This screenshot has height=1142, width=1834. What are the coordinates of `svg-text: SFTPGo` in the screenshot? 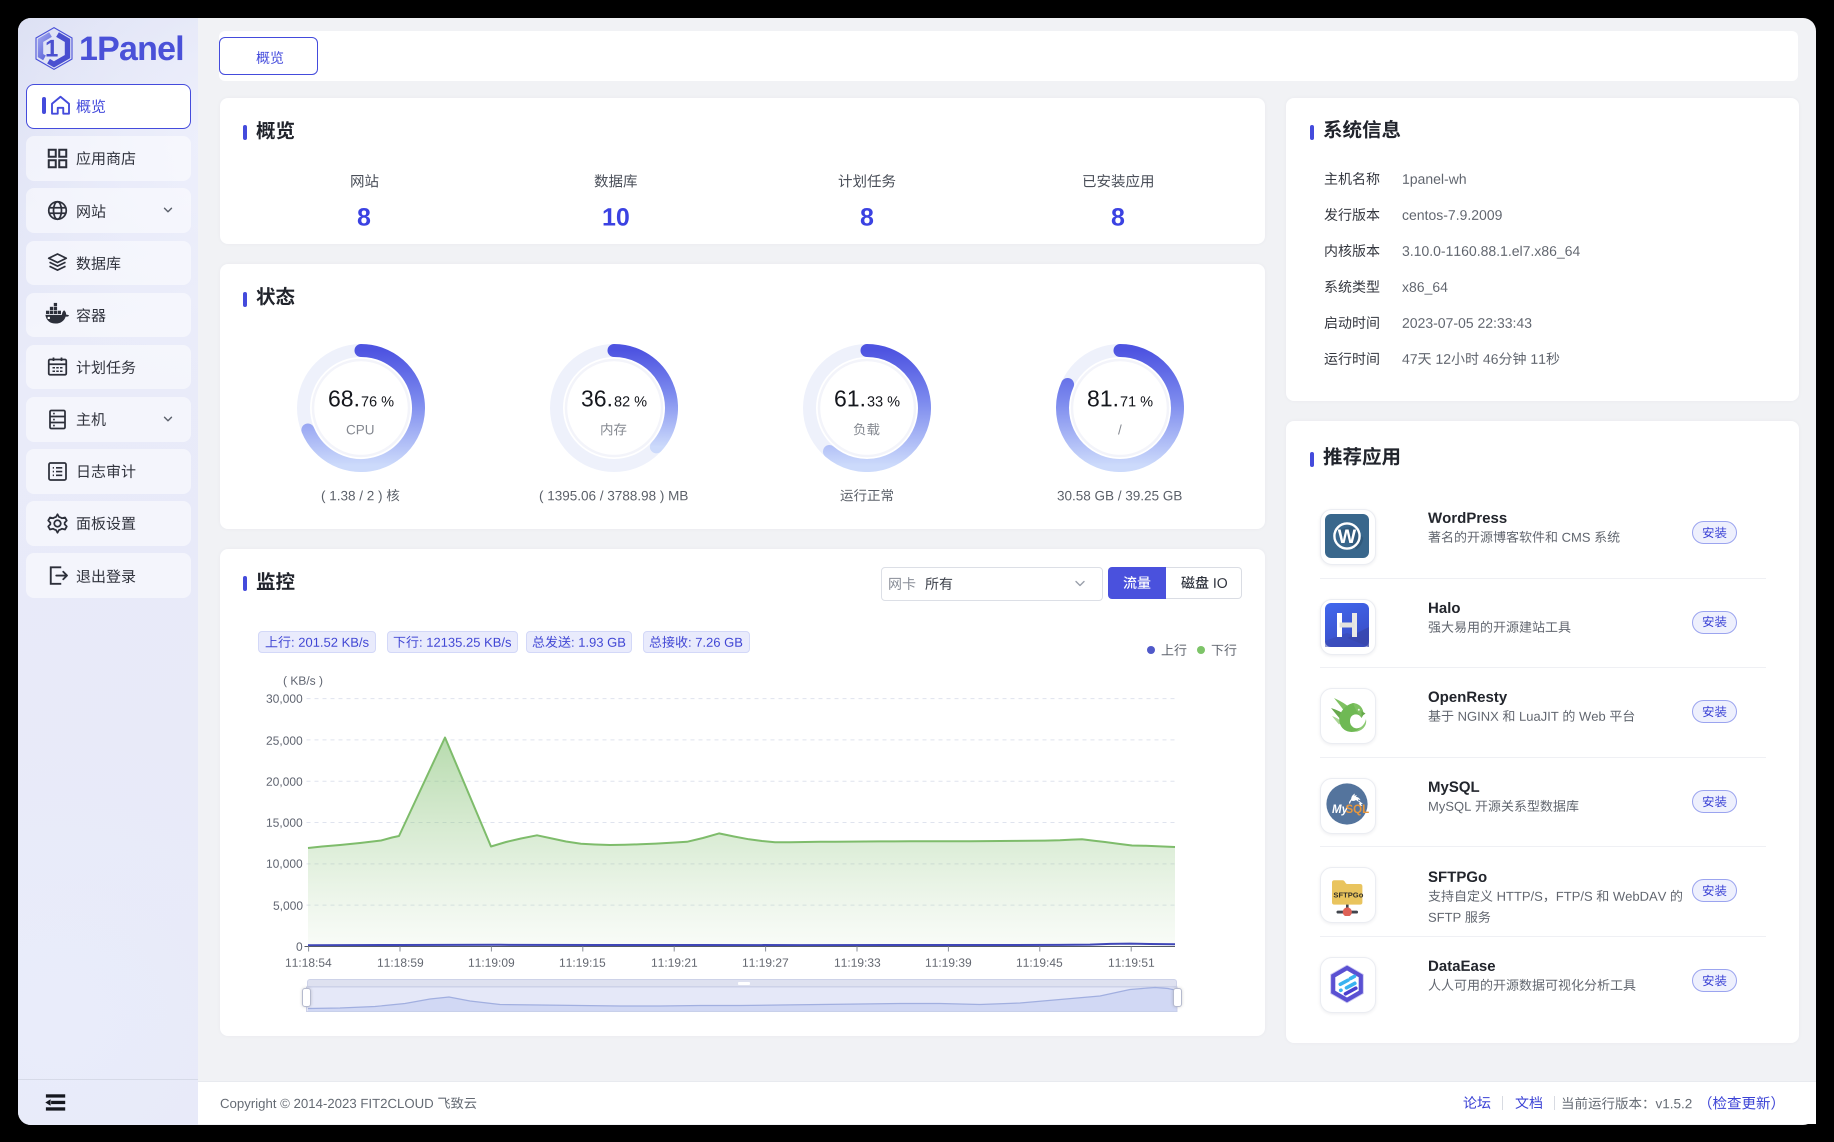 It's located at (1348, 895).